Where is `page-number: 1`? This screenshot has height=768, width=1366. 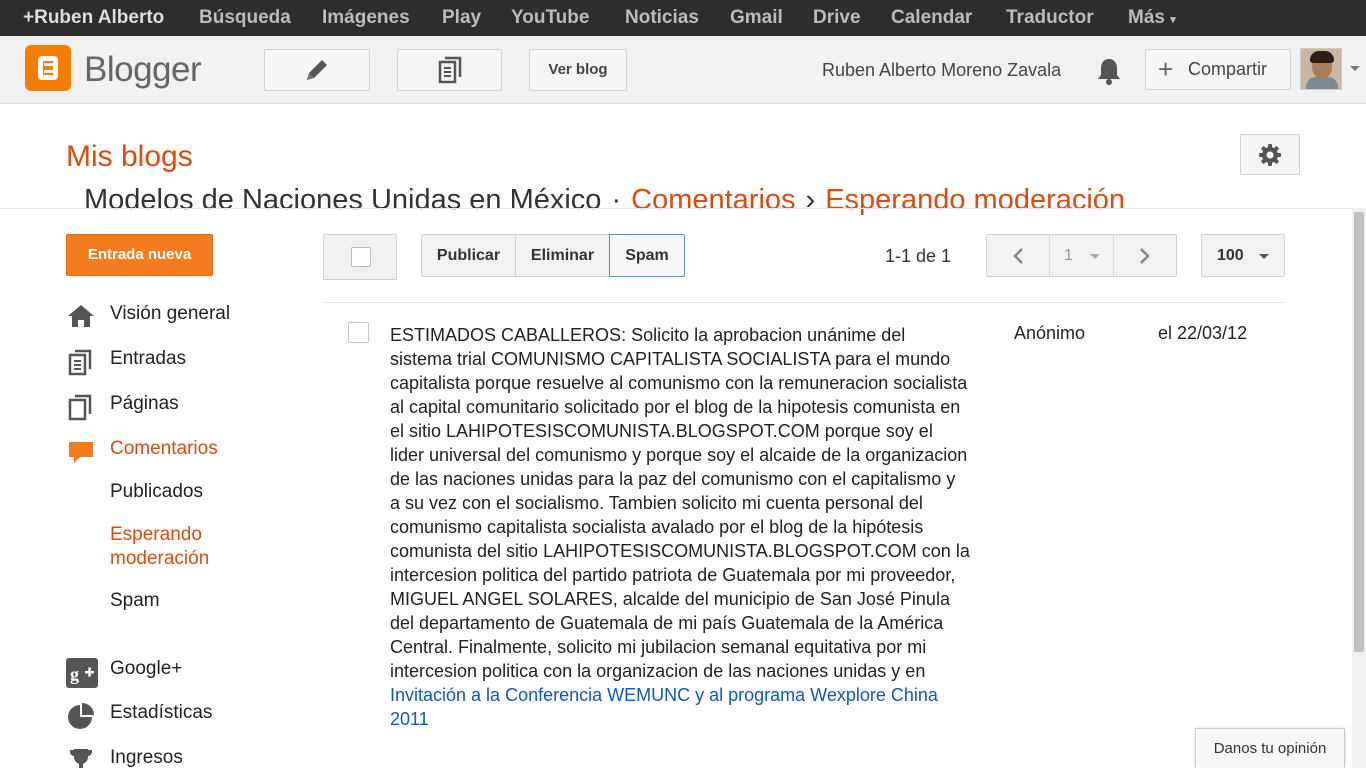
page-number: 1 is located at coordinates (1068, 255).